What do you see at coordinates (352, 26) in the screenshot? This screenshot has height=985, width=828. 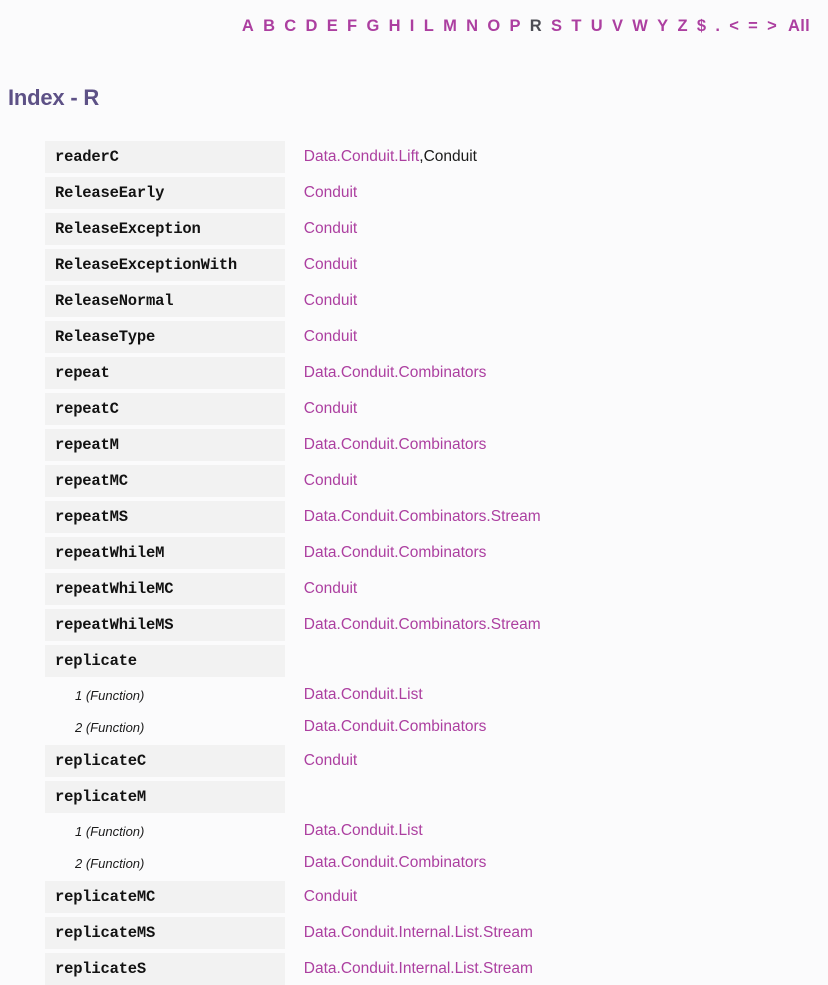 I see `alpha-nav-item-f: F` at bounding box center [352, 26].